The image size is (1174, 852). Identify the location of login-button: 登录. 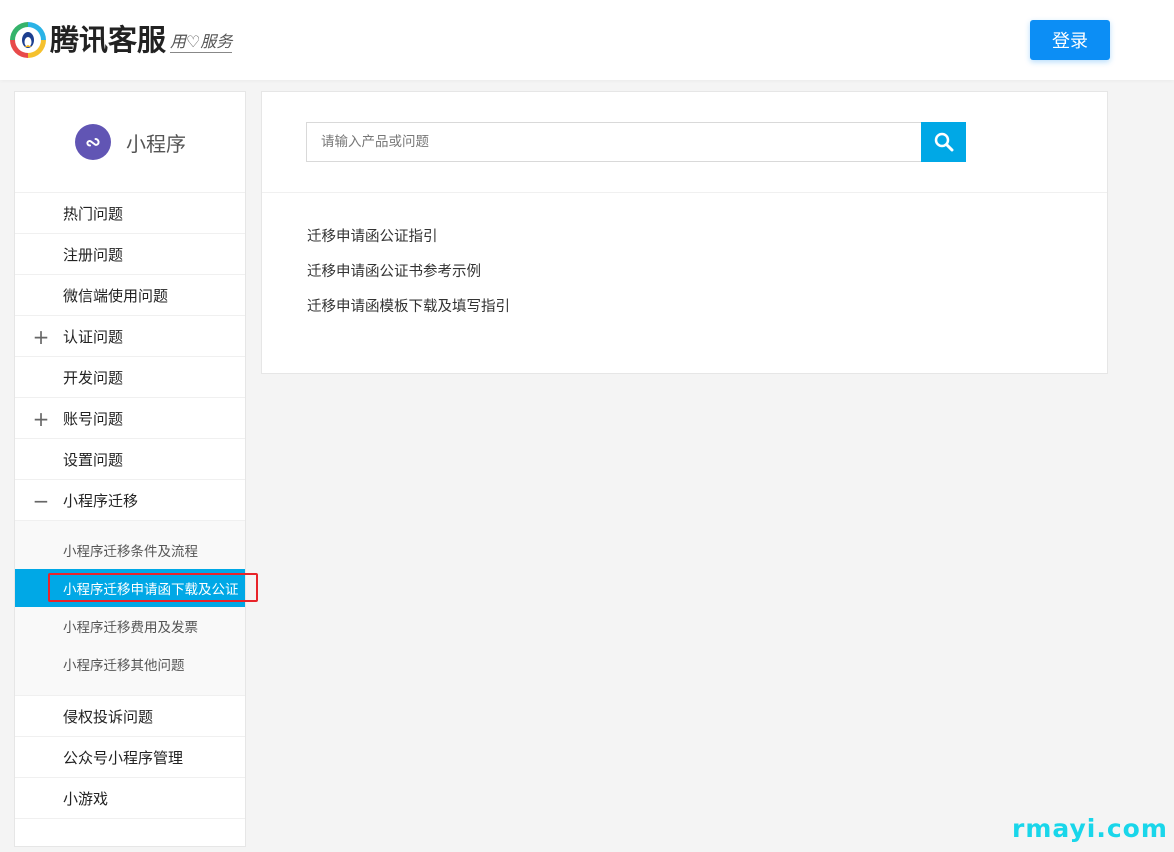
(1070, 40).